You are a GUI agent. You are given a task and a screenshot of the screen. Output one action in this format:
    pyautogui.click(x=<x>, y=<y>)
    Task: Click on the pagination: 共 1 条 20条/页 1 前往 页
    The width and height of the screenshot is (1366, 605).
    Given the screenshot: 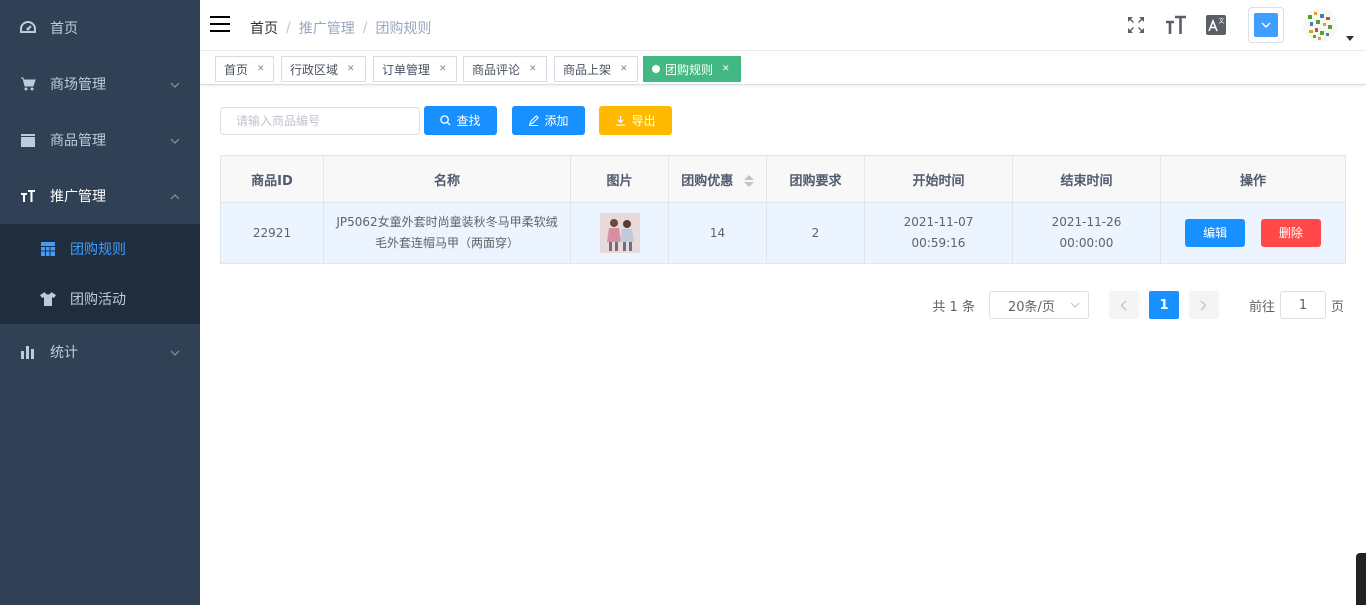 What is the action you would take?
    pyautogui.click(x=1138, y=305)
    